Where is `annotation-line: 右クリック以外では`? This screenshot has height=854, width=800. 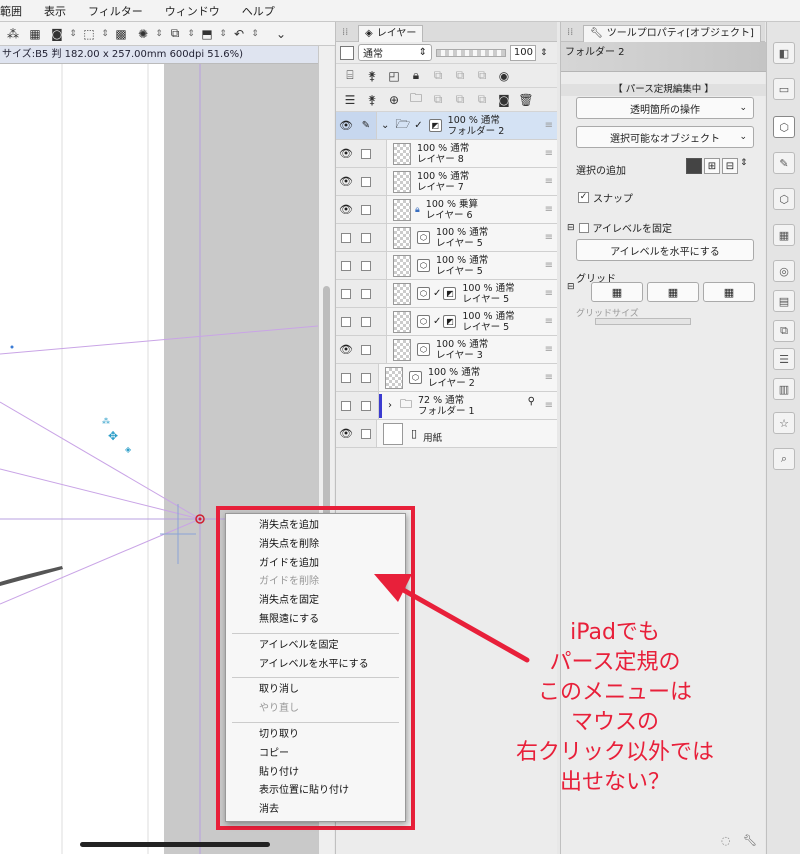 annotation-line: 右クリック以外では is located at coordinates (614, 752).